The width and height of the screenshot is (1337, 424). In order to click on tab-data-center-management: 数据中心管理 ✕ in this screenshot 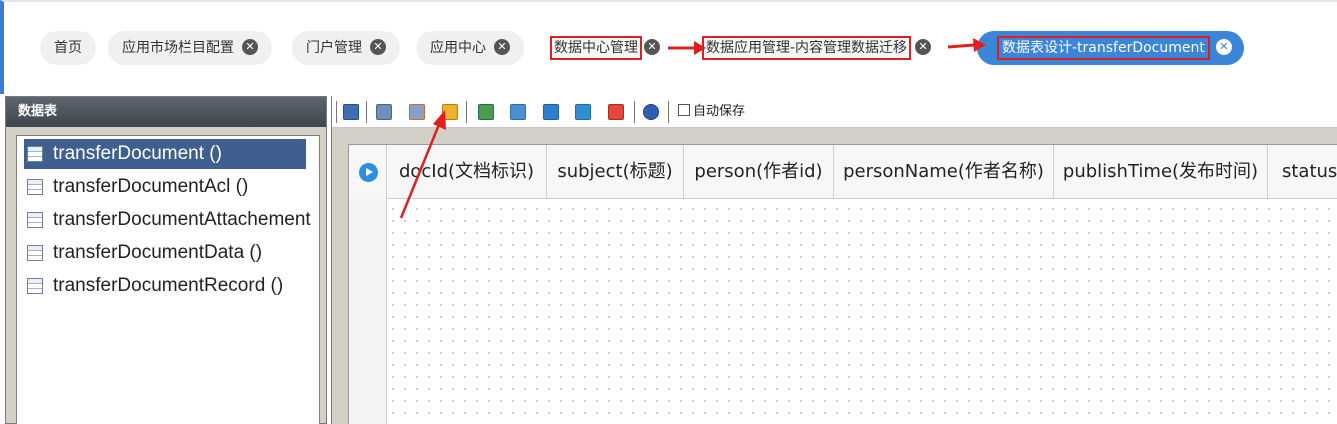, I will do `click(602, 48)`.